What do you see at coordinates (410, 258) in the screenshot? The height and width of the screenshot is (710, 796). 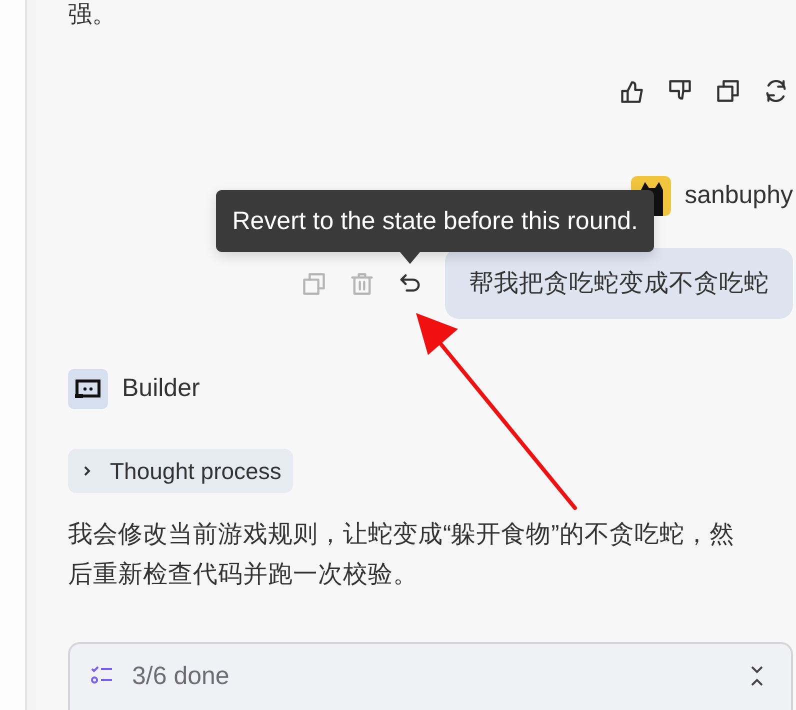 I see `tooltip-arrow` at bounding box center [410, 258].